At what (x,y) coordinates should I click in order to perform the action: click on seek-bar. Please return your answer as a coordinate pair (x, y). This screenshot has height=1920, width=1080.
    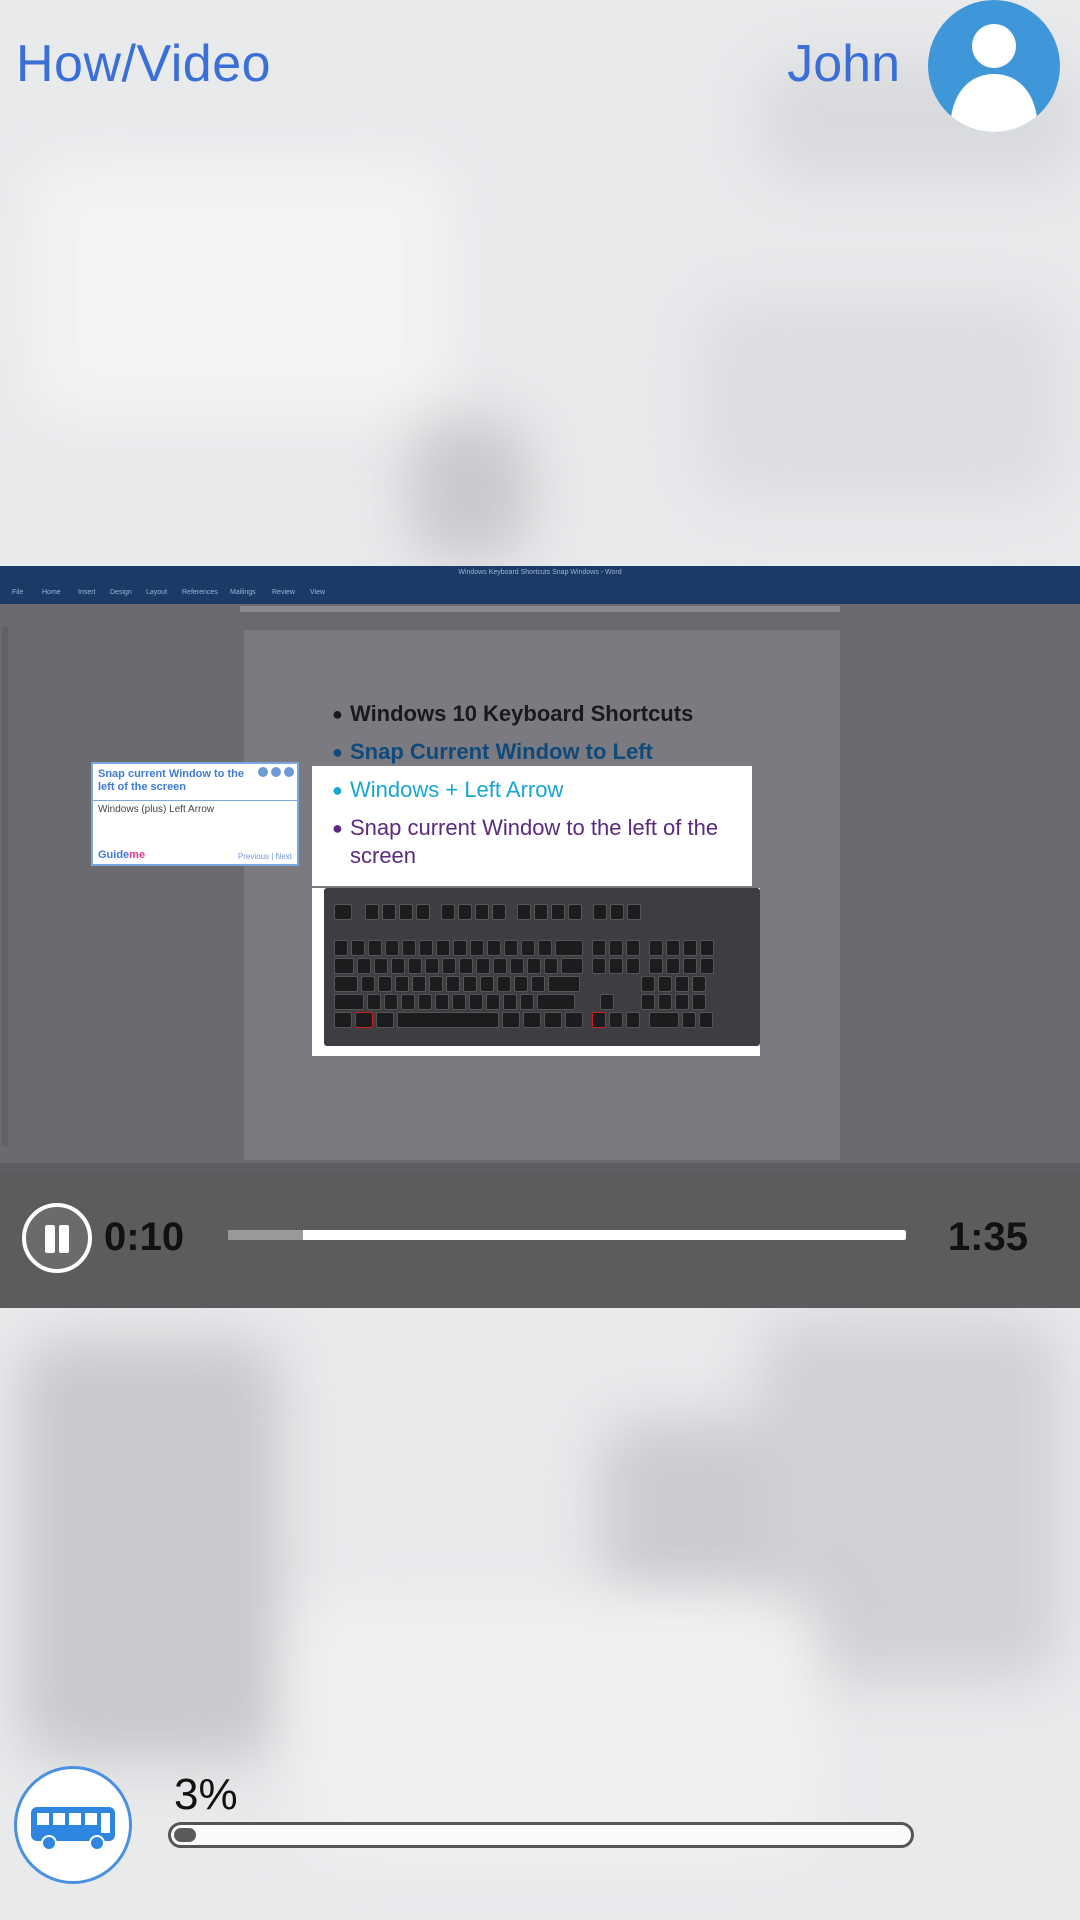
    Looking at the image, I should click on (567, 1235).